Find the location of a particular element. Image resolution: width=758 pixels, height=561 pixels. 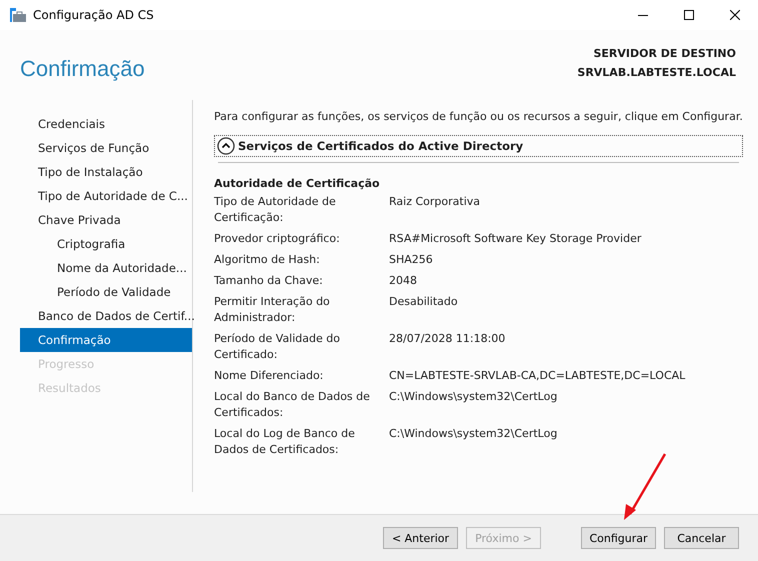

property-label: Provedor criptográfico: is located at coordinates (277, 239).